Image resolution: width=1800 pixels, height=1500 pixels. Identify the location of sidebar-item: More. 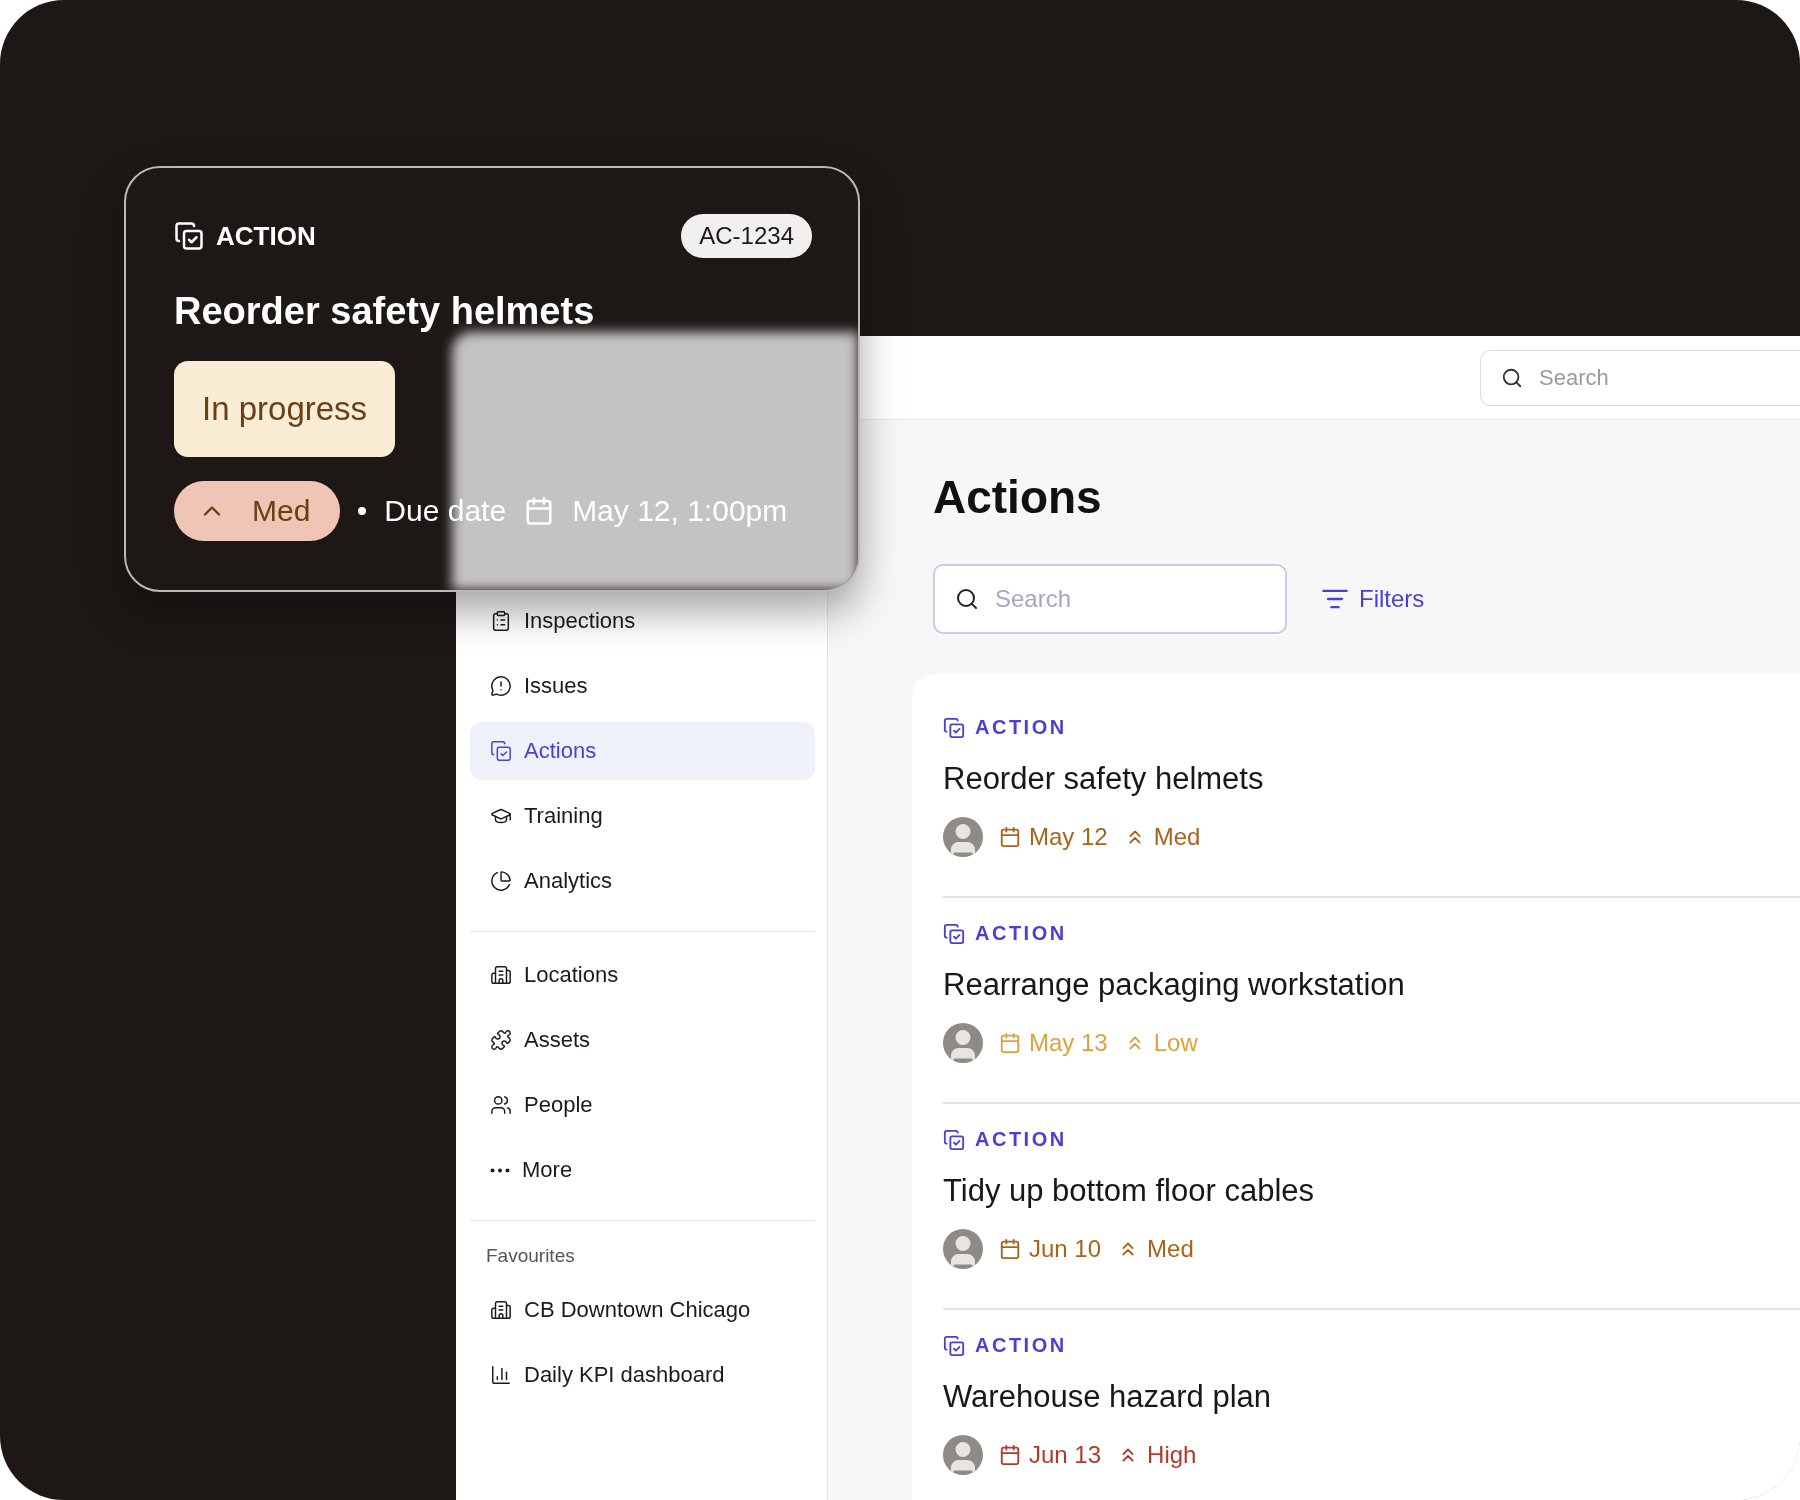
(642, 1170).